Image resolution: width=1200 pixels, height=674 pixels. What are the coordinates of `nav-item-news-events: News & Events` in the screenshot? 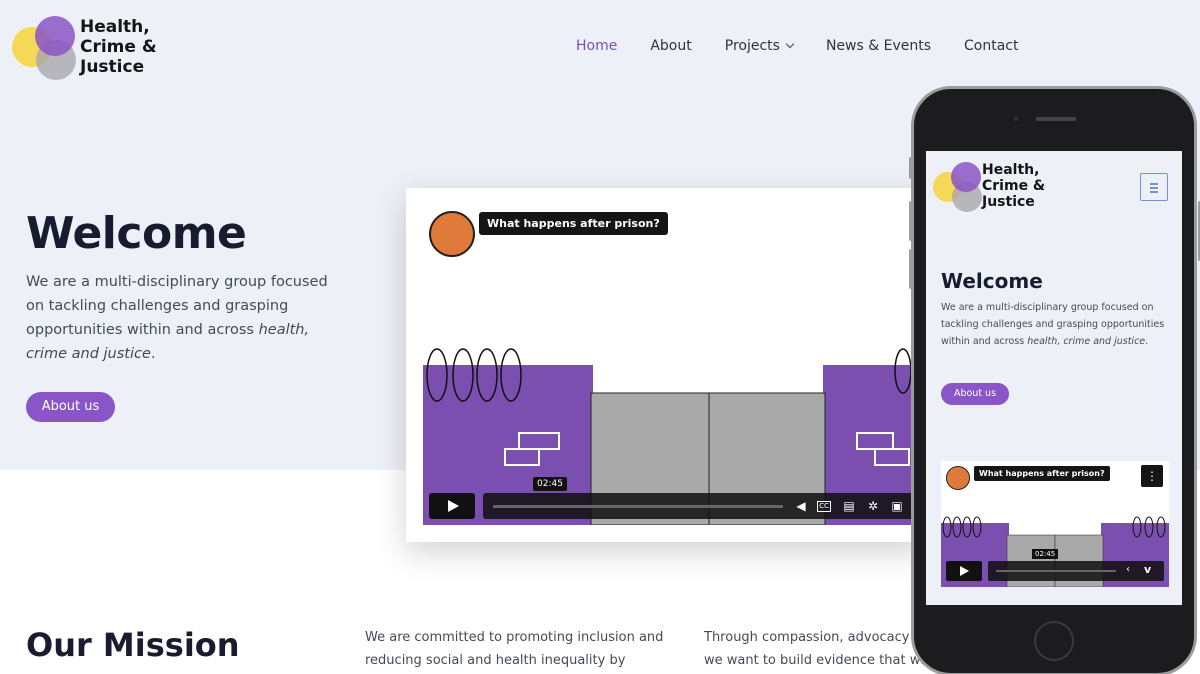 It's located at (878, 46).